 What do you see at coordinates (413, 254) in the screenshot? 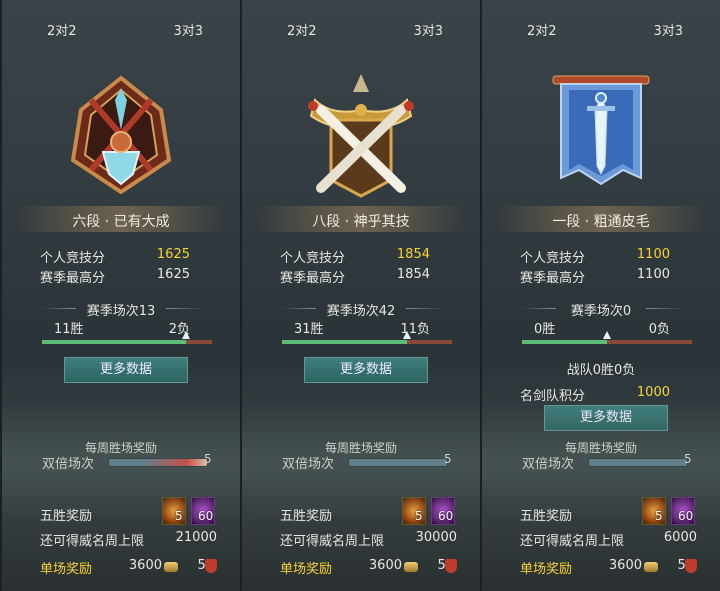
I see `personal-score-value: 1854` at bounding box center [413, 254].